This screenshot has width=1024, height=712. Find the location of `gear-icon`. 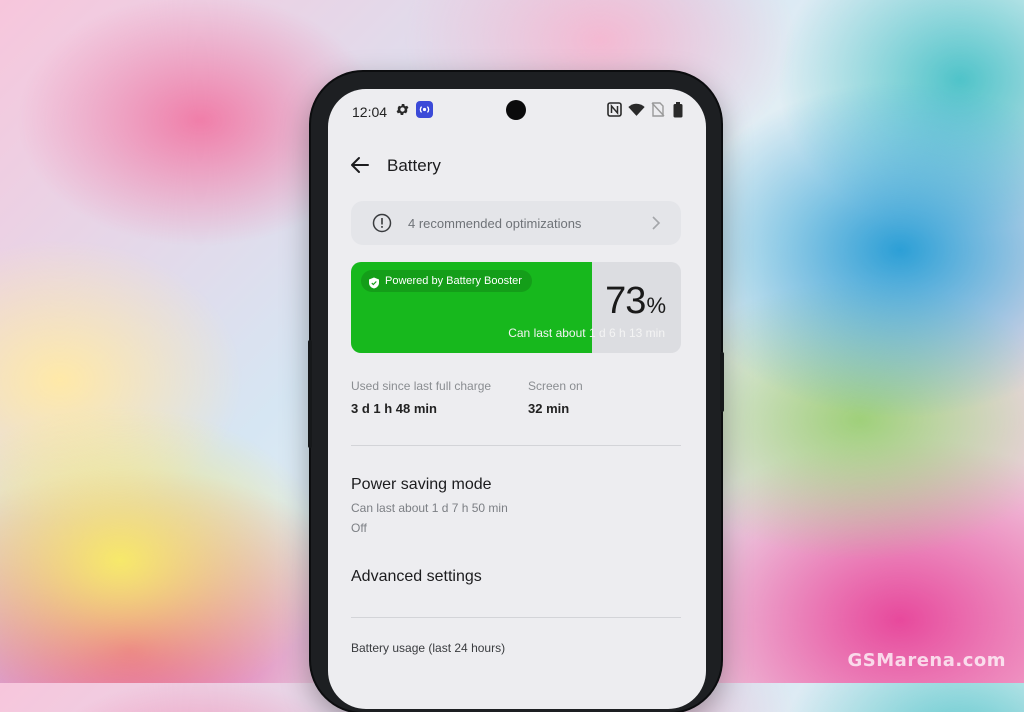

gear-icon is located at coordinates (402, 112).